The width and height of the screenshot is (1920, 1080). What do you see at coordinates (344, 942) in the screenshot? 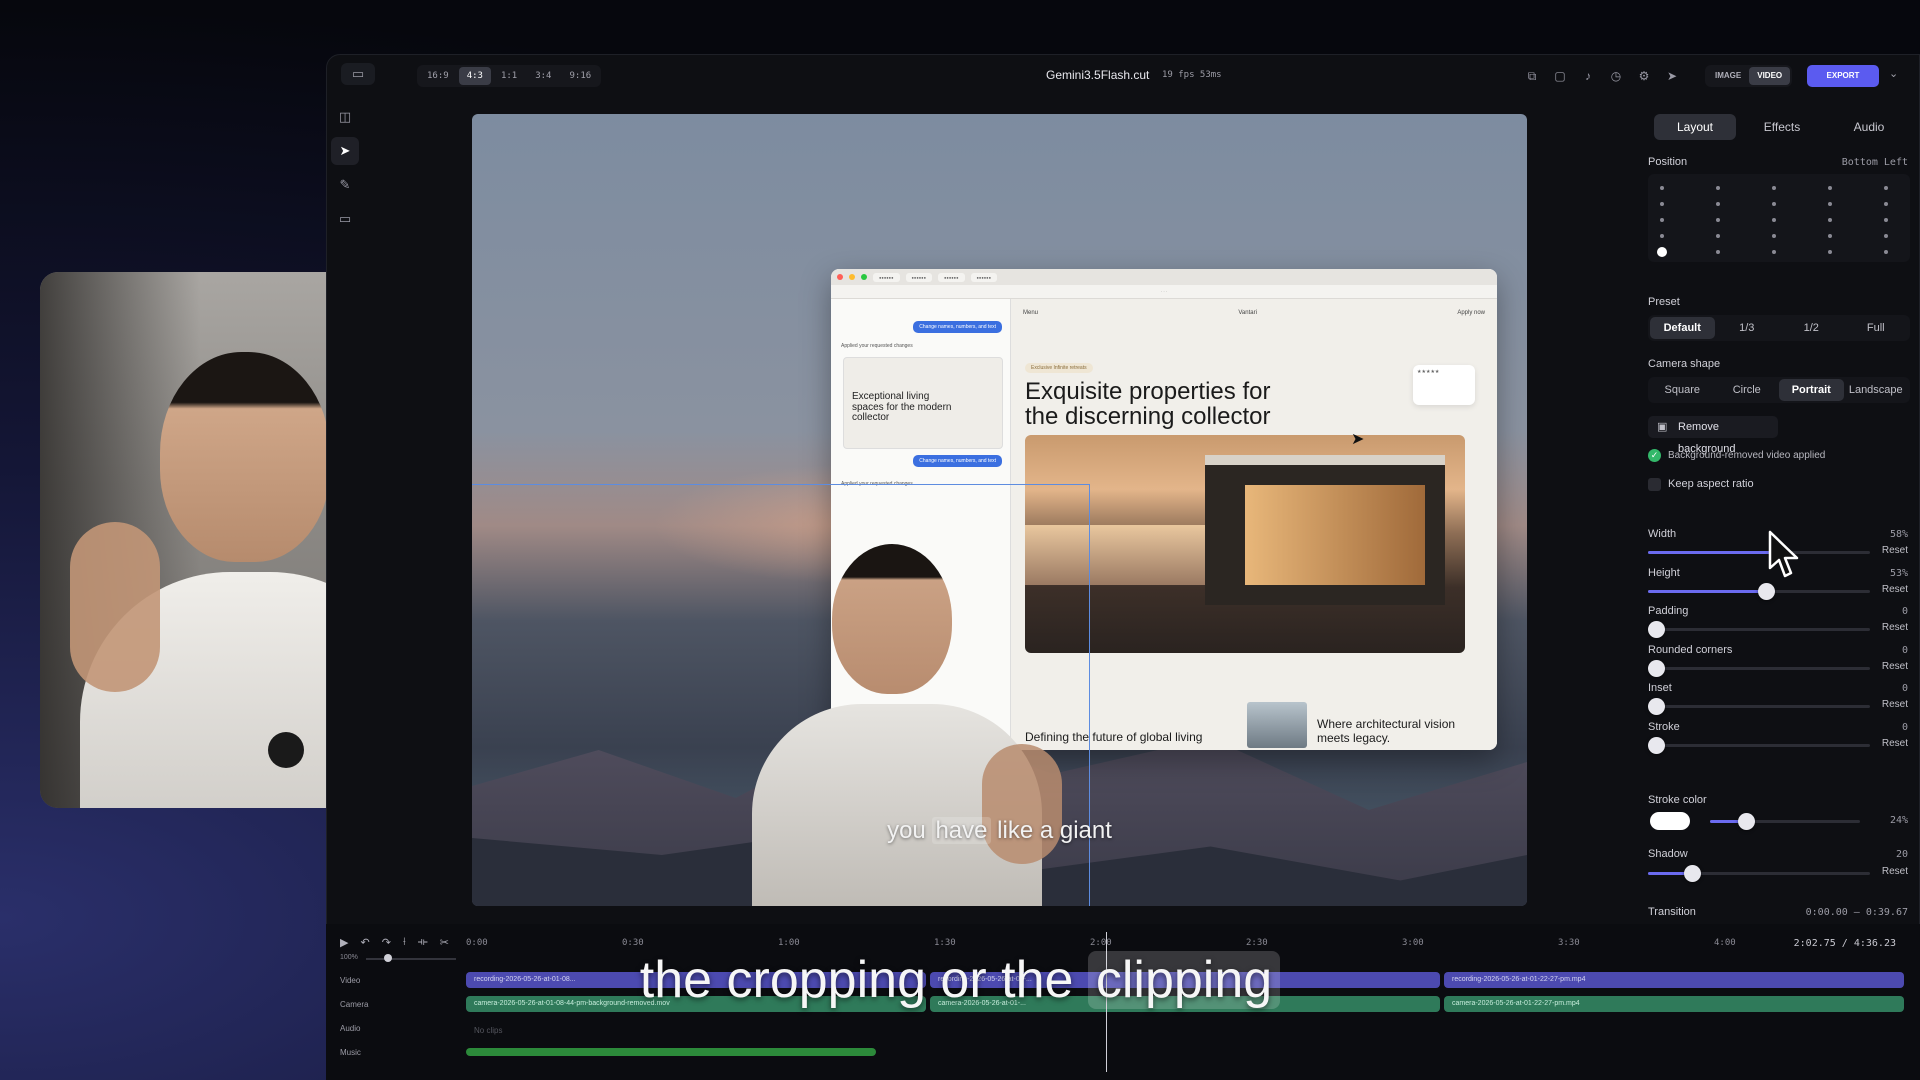
I see `play-icon: ▶` at bounding box center [344, 942].